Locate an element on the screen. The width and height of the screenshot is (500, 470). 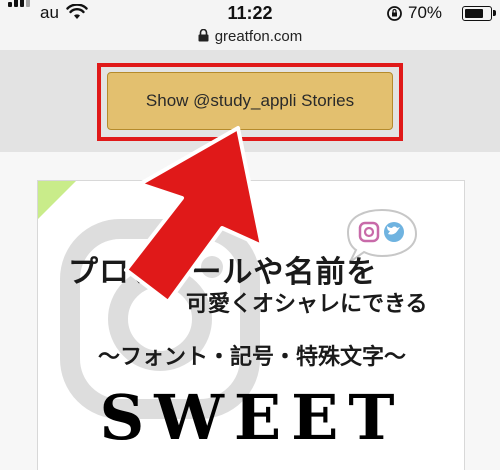
decorative-font-text: SWEET is located at coordinates (252, 417).